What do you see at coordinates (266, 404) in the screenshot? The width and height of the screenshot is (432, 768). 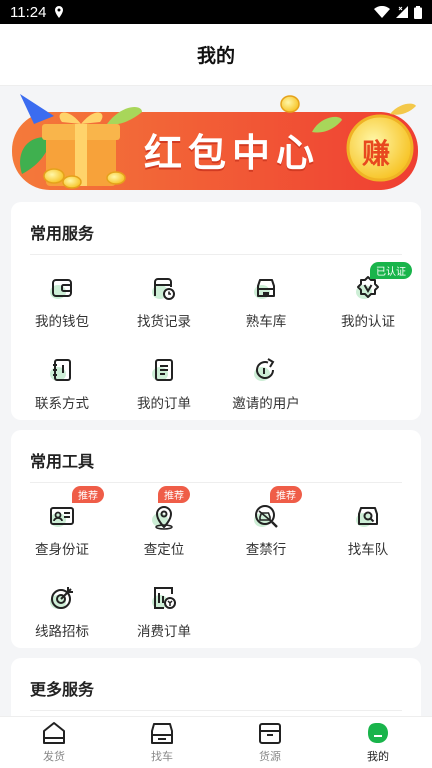 I see `invited-users-label: 邀请的用户` at bounding box center [266, 404].